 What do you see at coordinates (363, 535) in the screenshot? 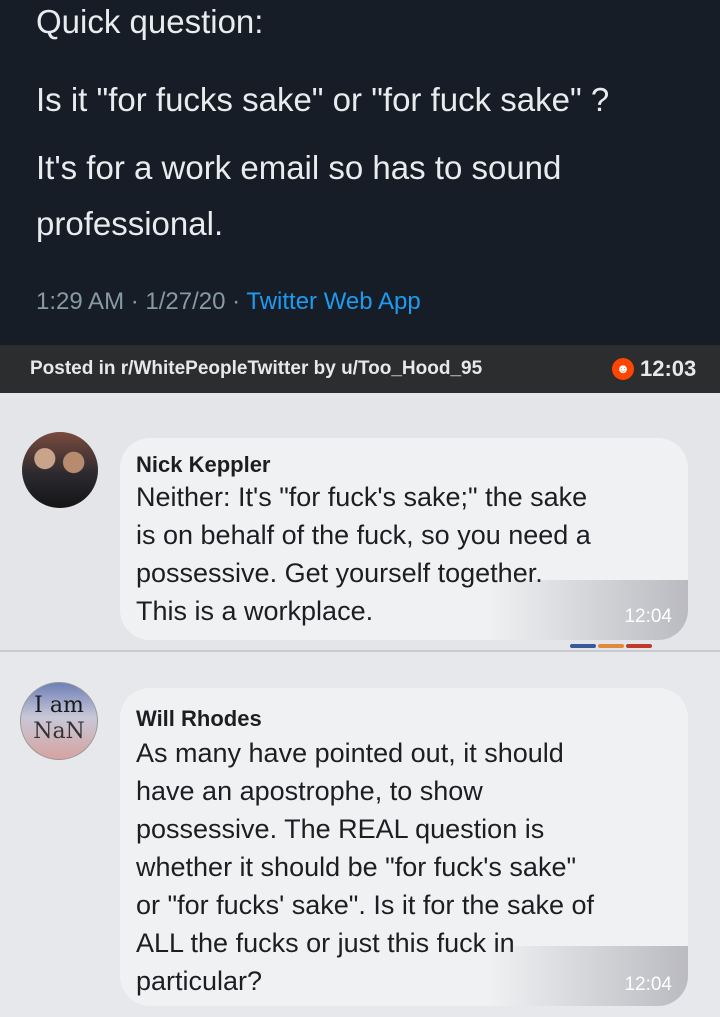
I see `comment-text-line: is on behalf of the fuck, so you need a` at bounding box center [363, 535].